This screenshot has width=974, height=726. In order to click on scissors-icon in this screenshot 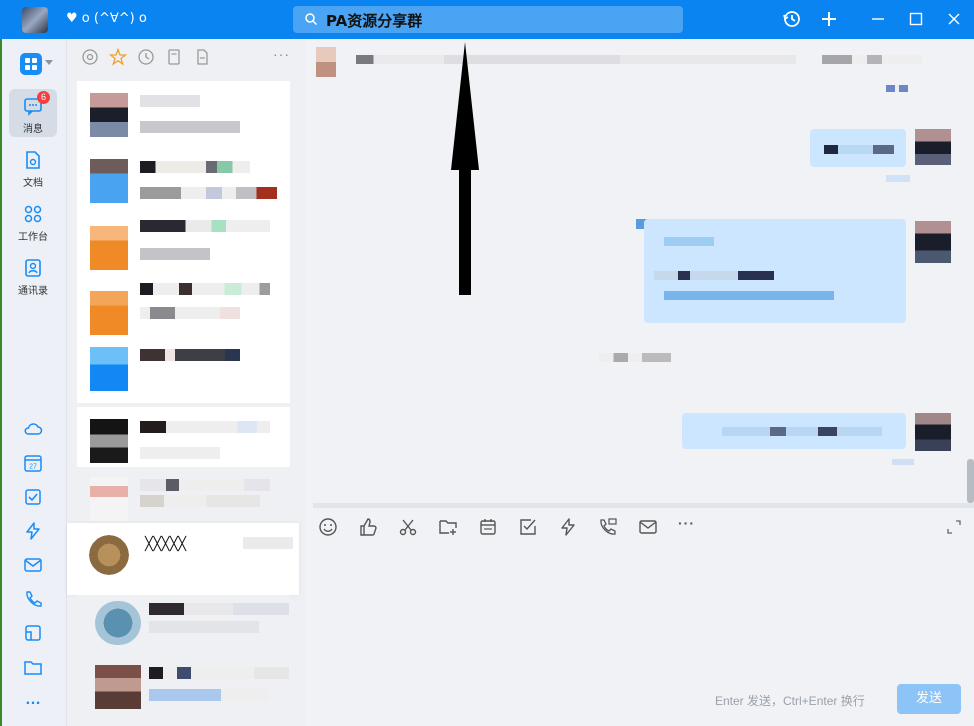, I will do `click(408, 527)`.